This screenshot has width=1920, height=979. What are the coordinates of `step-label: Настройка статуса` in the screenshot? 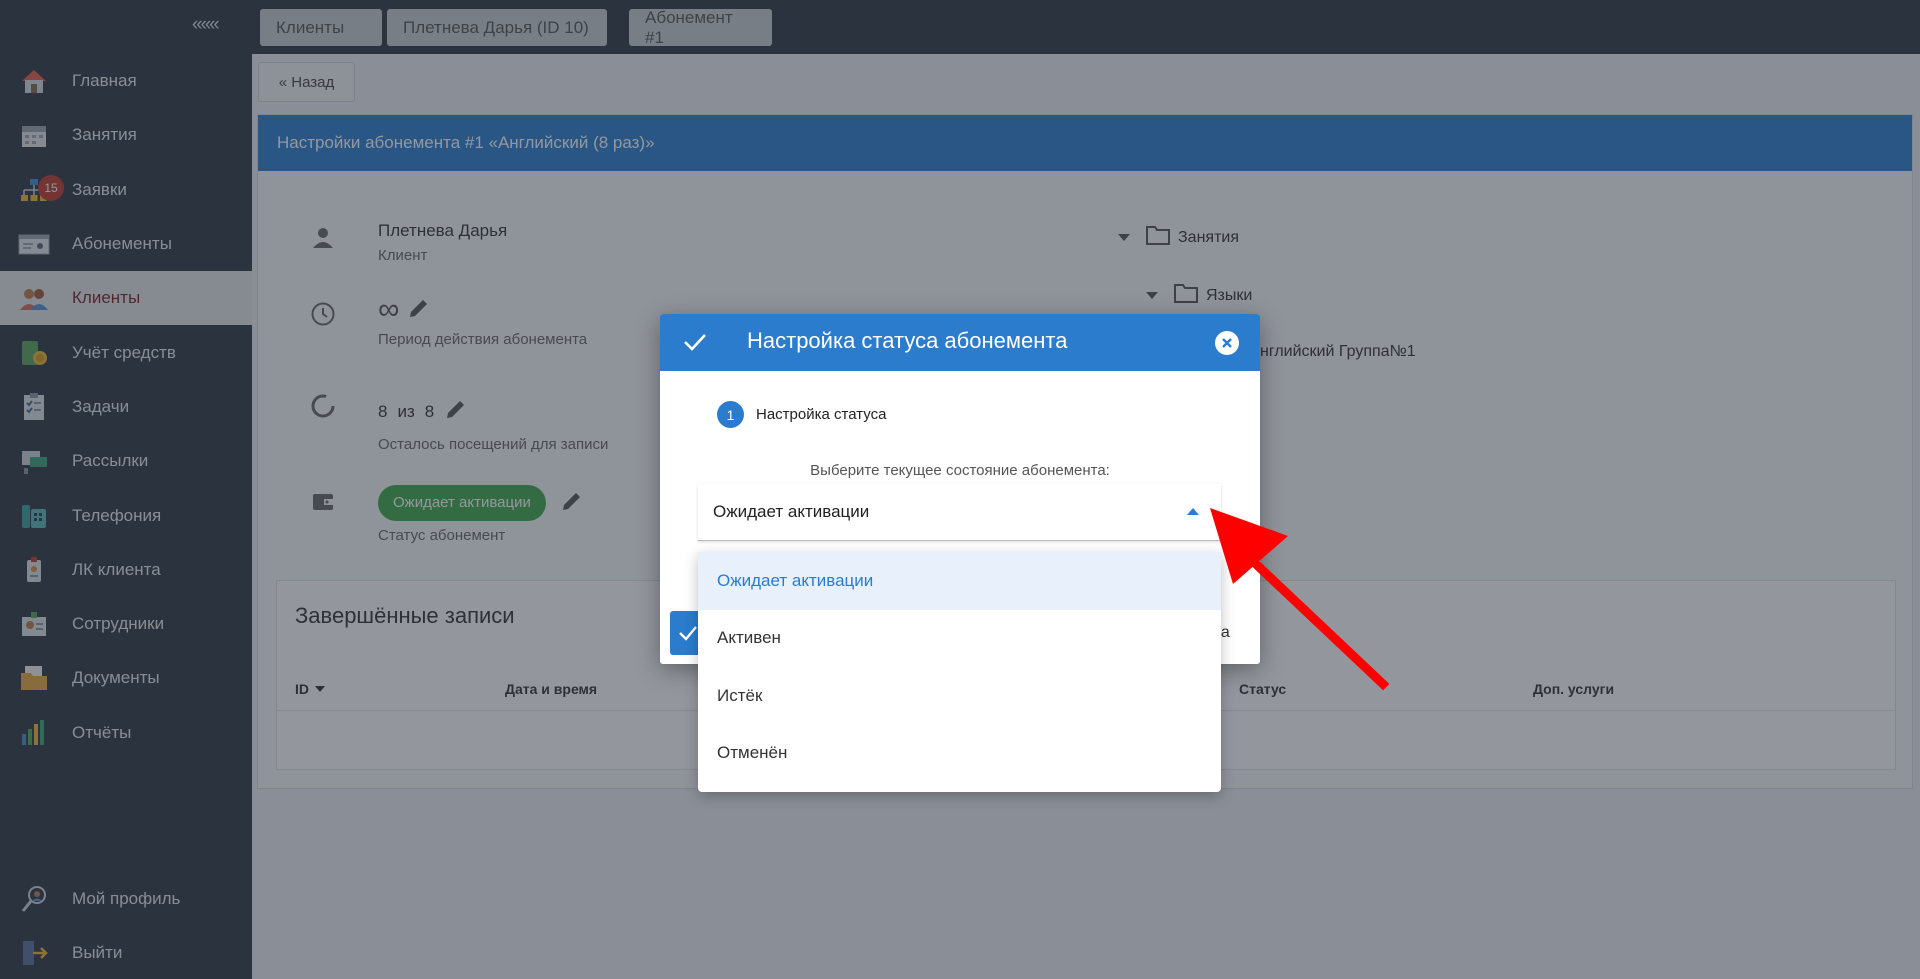 It's located at (821, 414).